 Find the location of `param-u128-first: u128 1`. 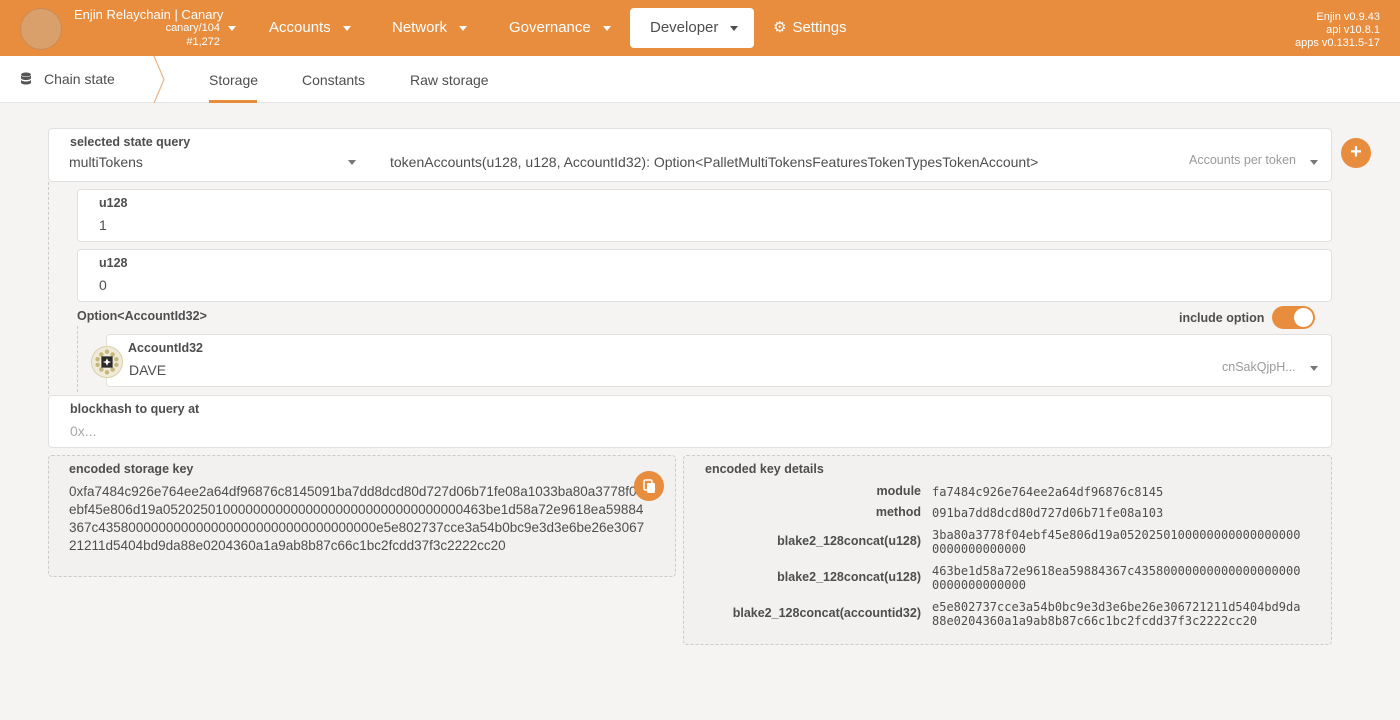

param-u128-first: u128 1 is located at coordinates (704, 215).